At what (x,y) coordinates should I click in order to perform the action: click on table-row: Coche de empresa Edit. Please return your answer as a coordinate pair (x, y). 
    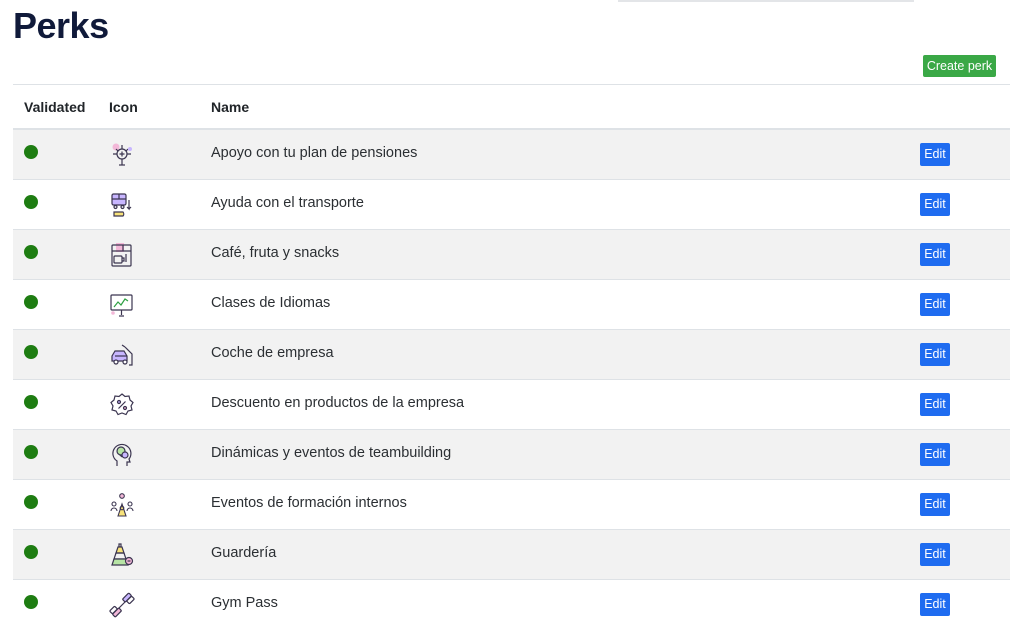
    Looking at the image, I should click on (511, 355).